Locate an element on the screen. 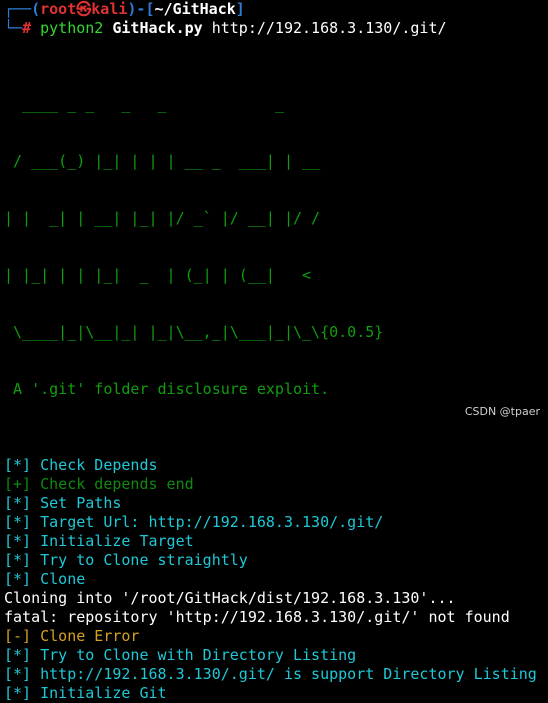 Image resolution: width=548 pixels, height=703 pixels. banner-line: | | _| | __| |_| |/ _` |/ __| |/ / is located at coordinates (162, 218).